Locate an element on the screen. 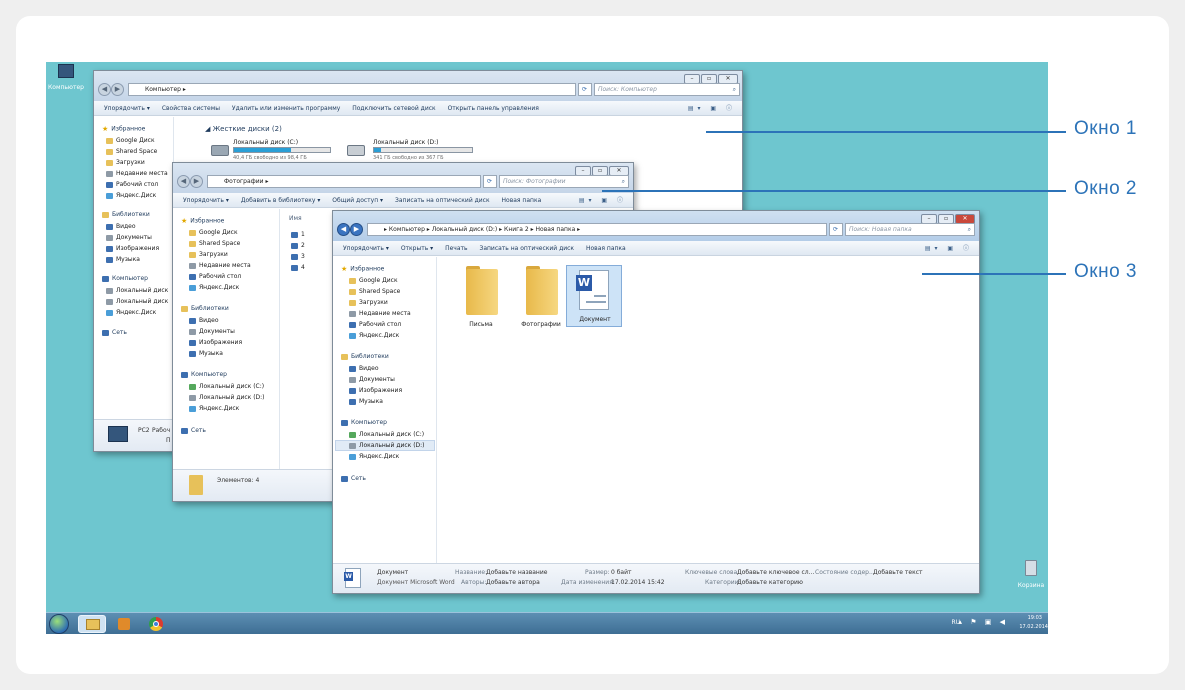 This screenshot has height=690, width=1185. detail-authors-value: Добавьте автора is located at coordinates (513, 582).